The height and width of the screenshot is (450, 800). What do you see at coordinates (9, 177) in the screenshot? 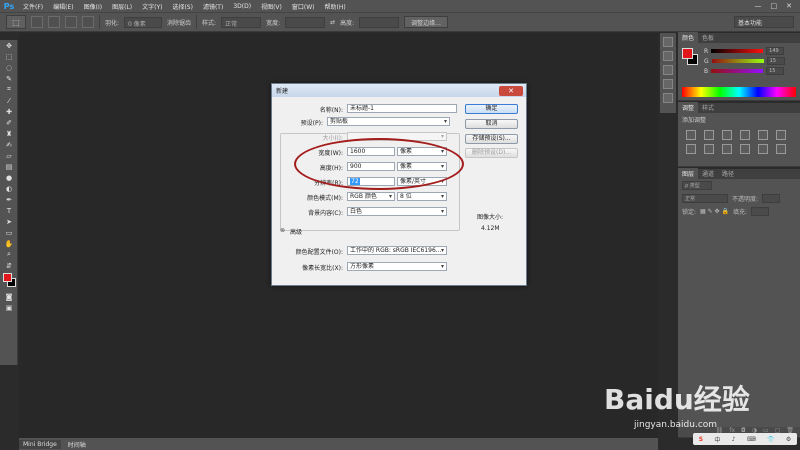
I see `blur-icon: ●` at bounding box center [9, 177].